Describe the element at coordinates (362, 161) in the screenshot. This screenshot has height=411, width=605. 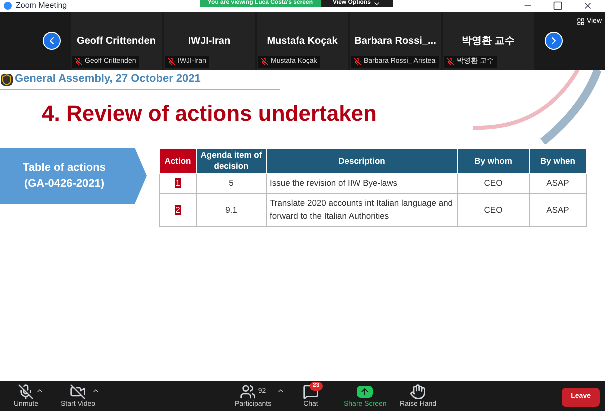
I see `column-header: Description` at that location.